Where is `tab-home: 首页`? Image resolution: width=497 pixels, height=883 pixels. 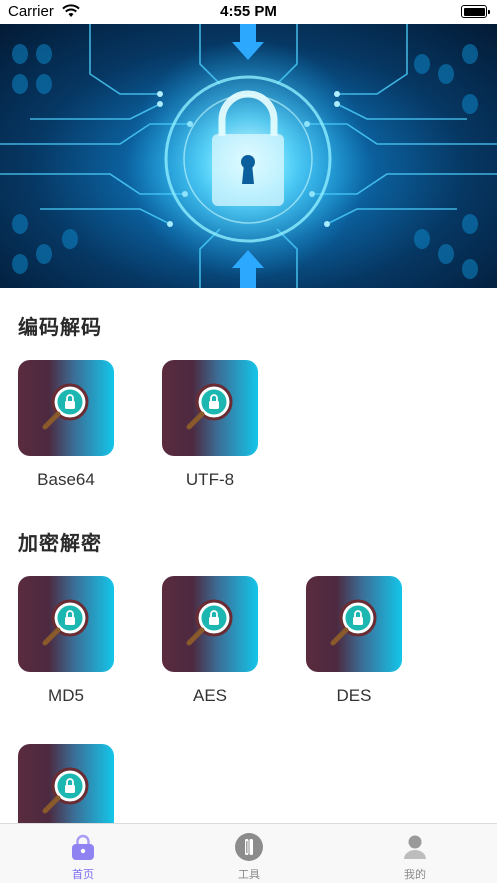 tab-home: 首页 is located at coordinates (83, 853).